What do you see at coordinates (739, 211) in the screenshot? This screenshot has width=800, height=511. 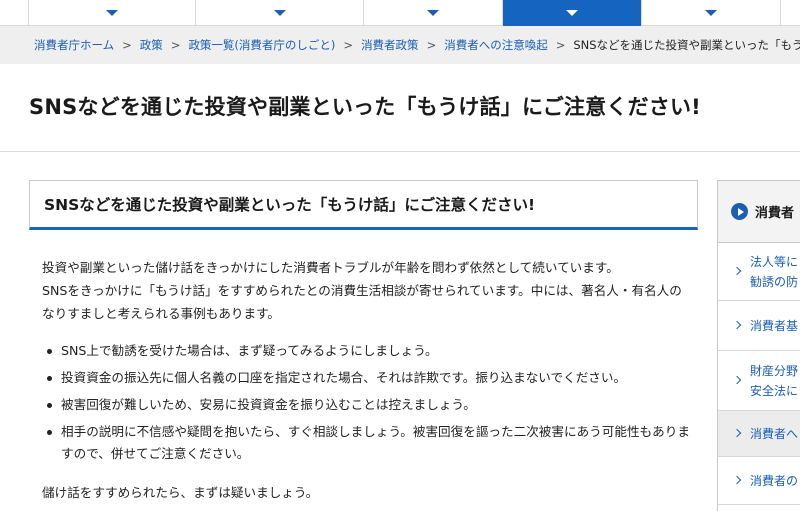 I see `arrow-circle-icon` at bounding box center [739, 211].